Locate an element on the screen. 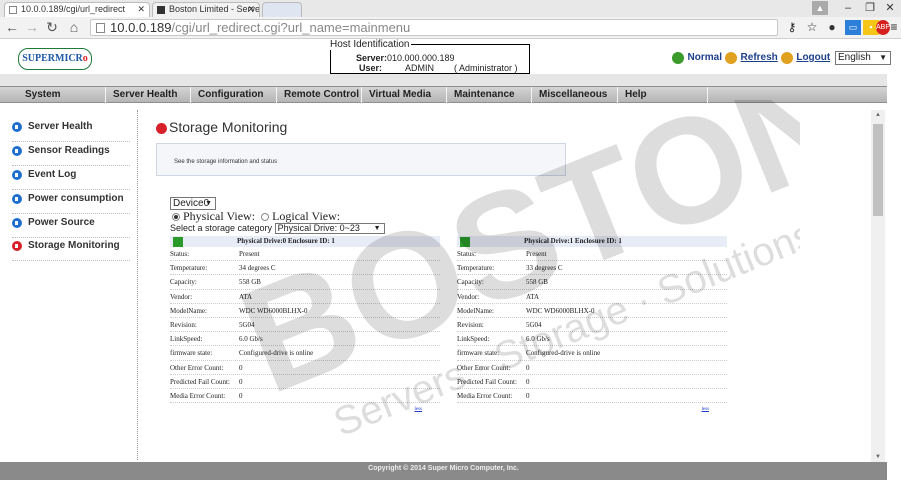  boston-favicon-icon is located at coordinates (161, 10).